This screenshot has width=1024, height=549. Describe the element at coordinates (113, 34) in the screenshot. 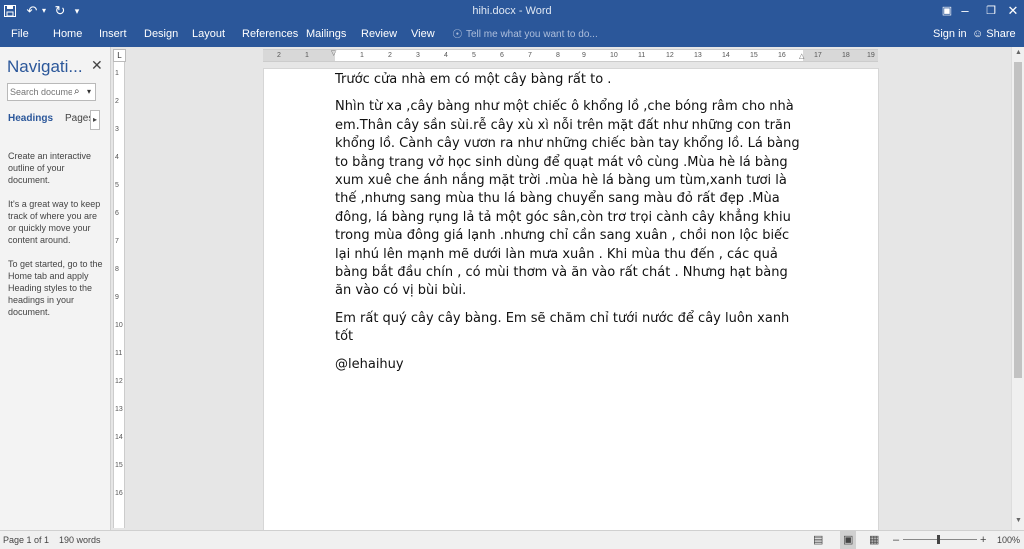

I see `tab-insert: Insert` at that location.